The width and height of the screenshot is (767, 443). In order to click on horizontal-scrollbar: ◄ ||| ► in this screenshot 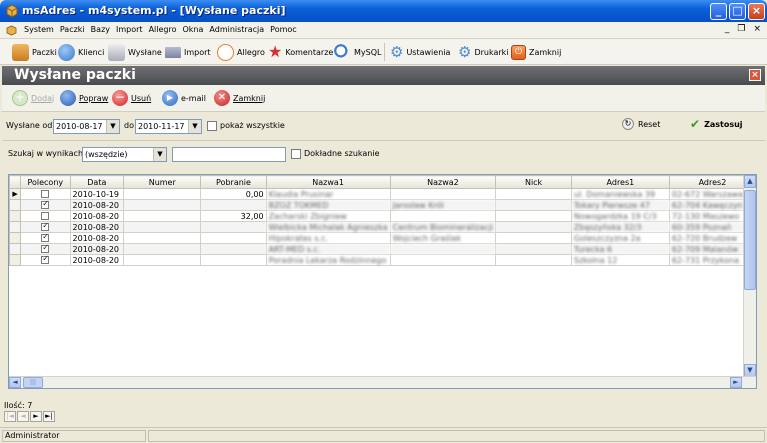, I will do `click(382, 382)`.